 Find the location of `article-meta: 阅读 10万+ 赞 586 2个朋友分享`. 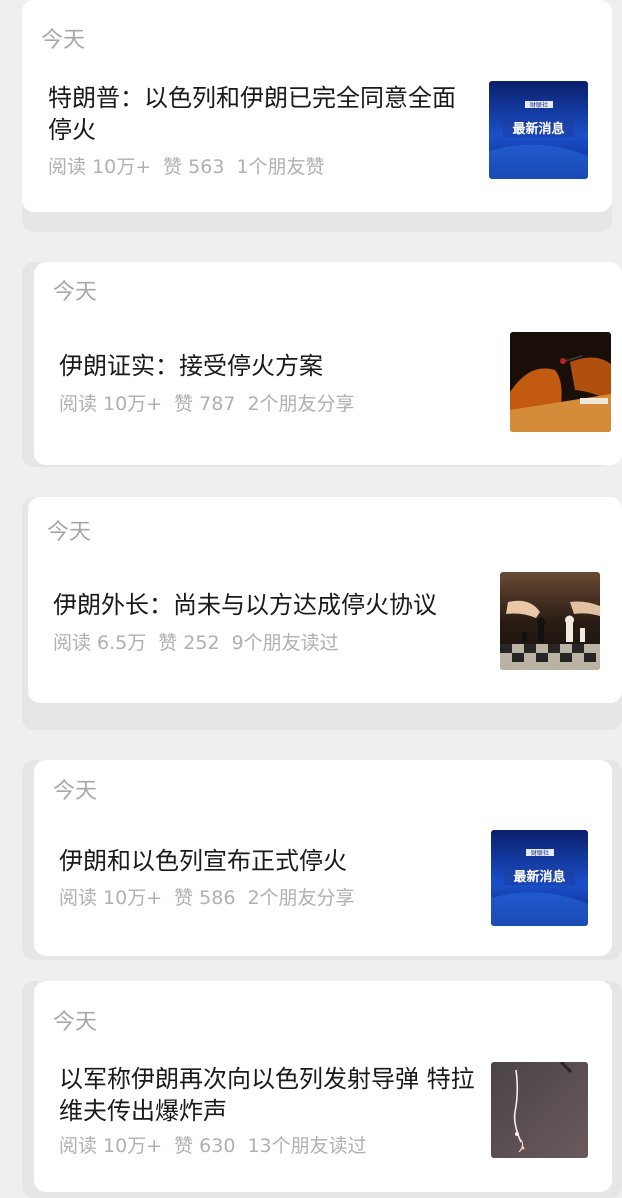

article-meta: 阅读 10万+ 赞 586 2个朋友分享 is located at coordinates (213, 898).